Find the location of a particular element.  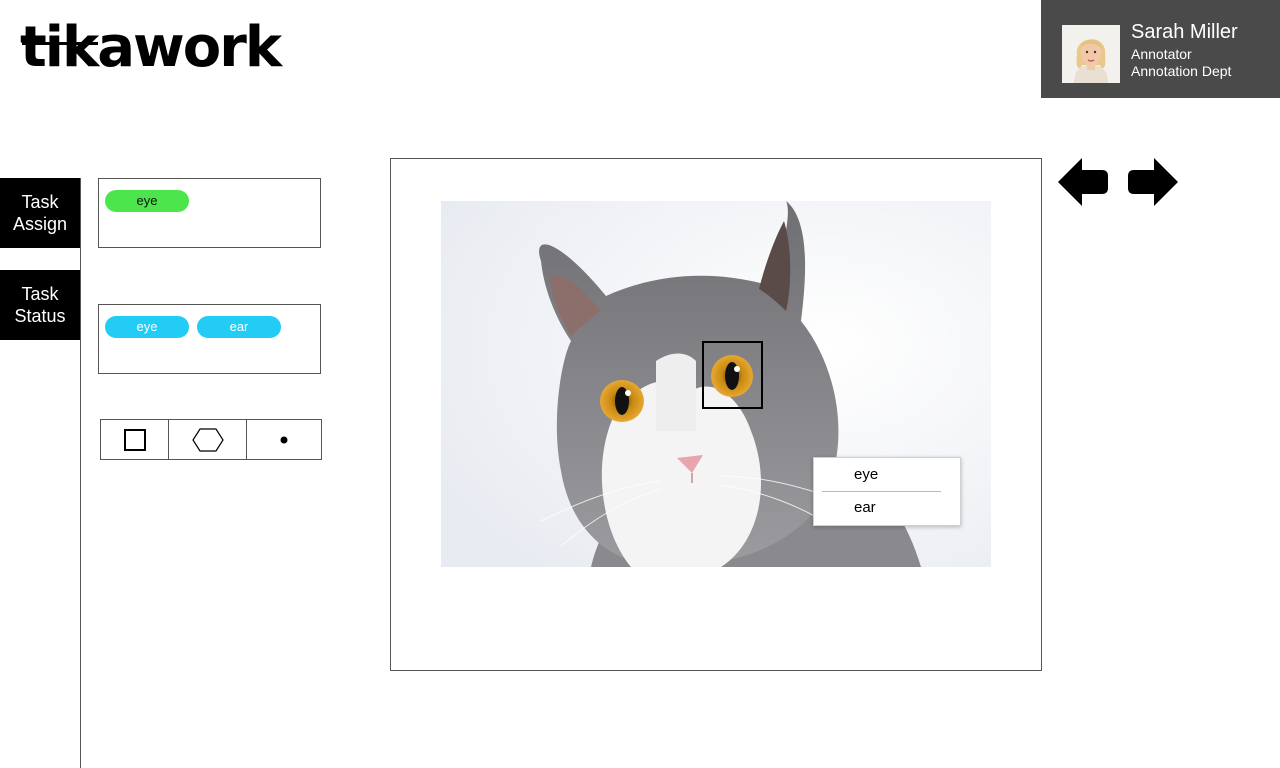

point-tool is located at coordinates (283, 439).